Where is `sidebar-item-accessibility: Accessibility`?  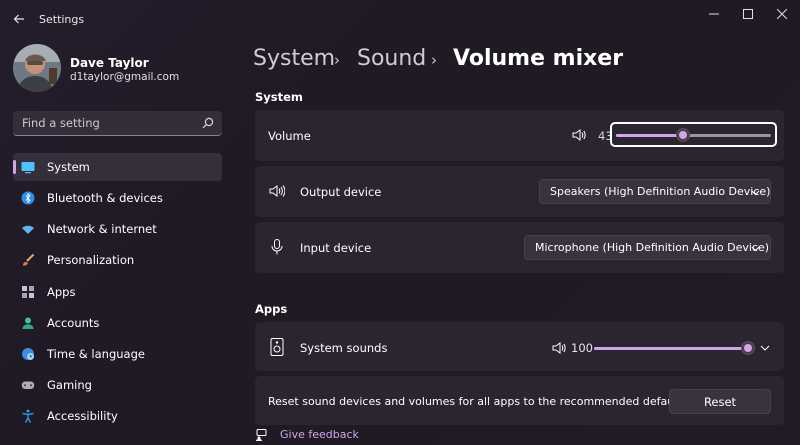 sidebar-item-accessibility: Accessibility is located at coordinates (117, 416).